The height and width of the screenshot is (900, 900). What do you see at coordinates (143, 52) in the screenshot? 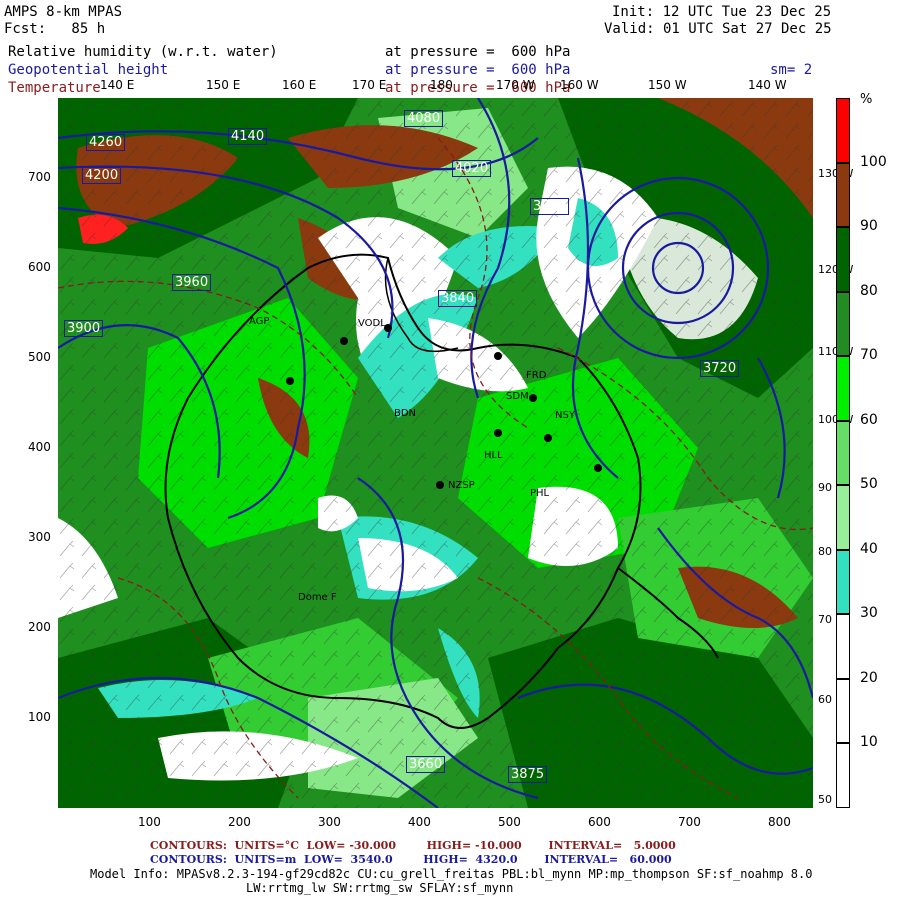
I see `field-rh: Relative humidity (w.r.t. water)` at bounding box center [143, 52].